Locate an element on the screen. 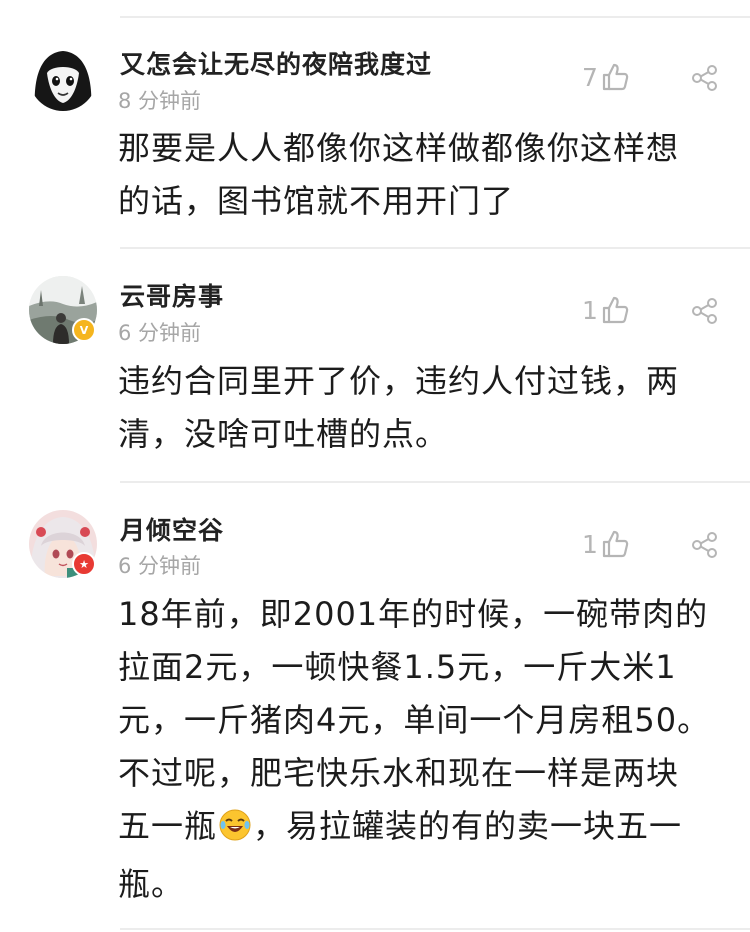 The height and width of the screenshot is (932, 750). laughing-tears-emoji-icon is located at coordinates (235, 831).